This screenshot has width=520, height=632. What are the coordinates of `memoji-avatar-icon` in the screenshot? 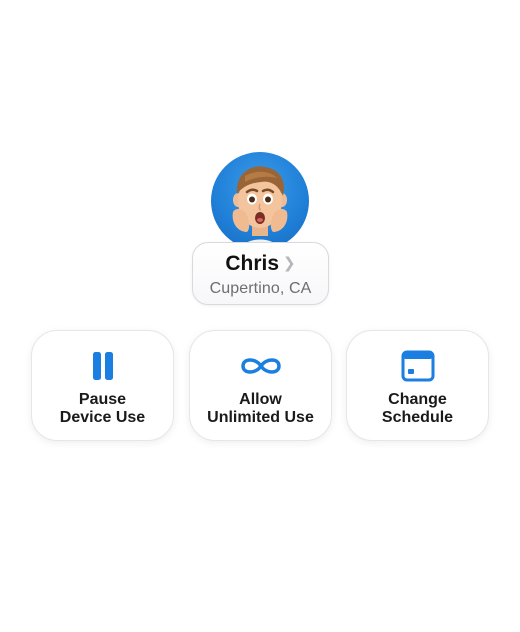 It's located at (260, 208).